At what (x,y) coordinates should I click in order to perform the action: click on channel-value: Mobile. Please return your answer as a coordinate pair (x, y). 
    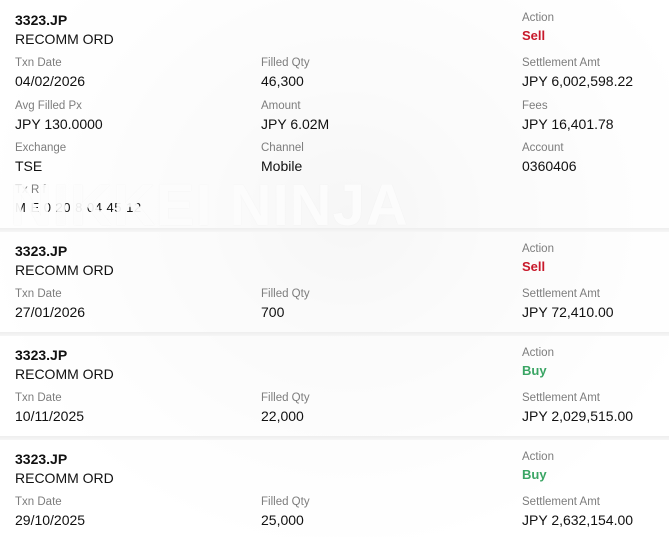
    Looking at the image, I should click on (282, 166).